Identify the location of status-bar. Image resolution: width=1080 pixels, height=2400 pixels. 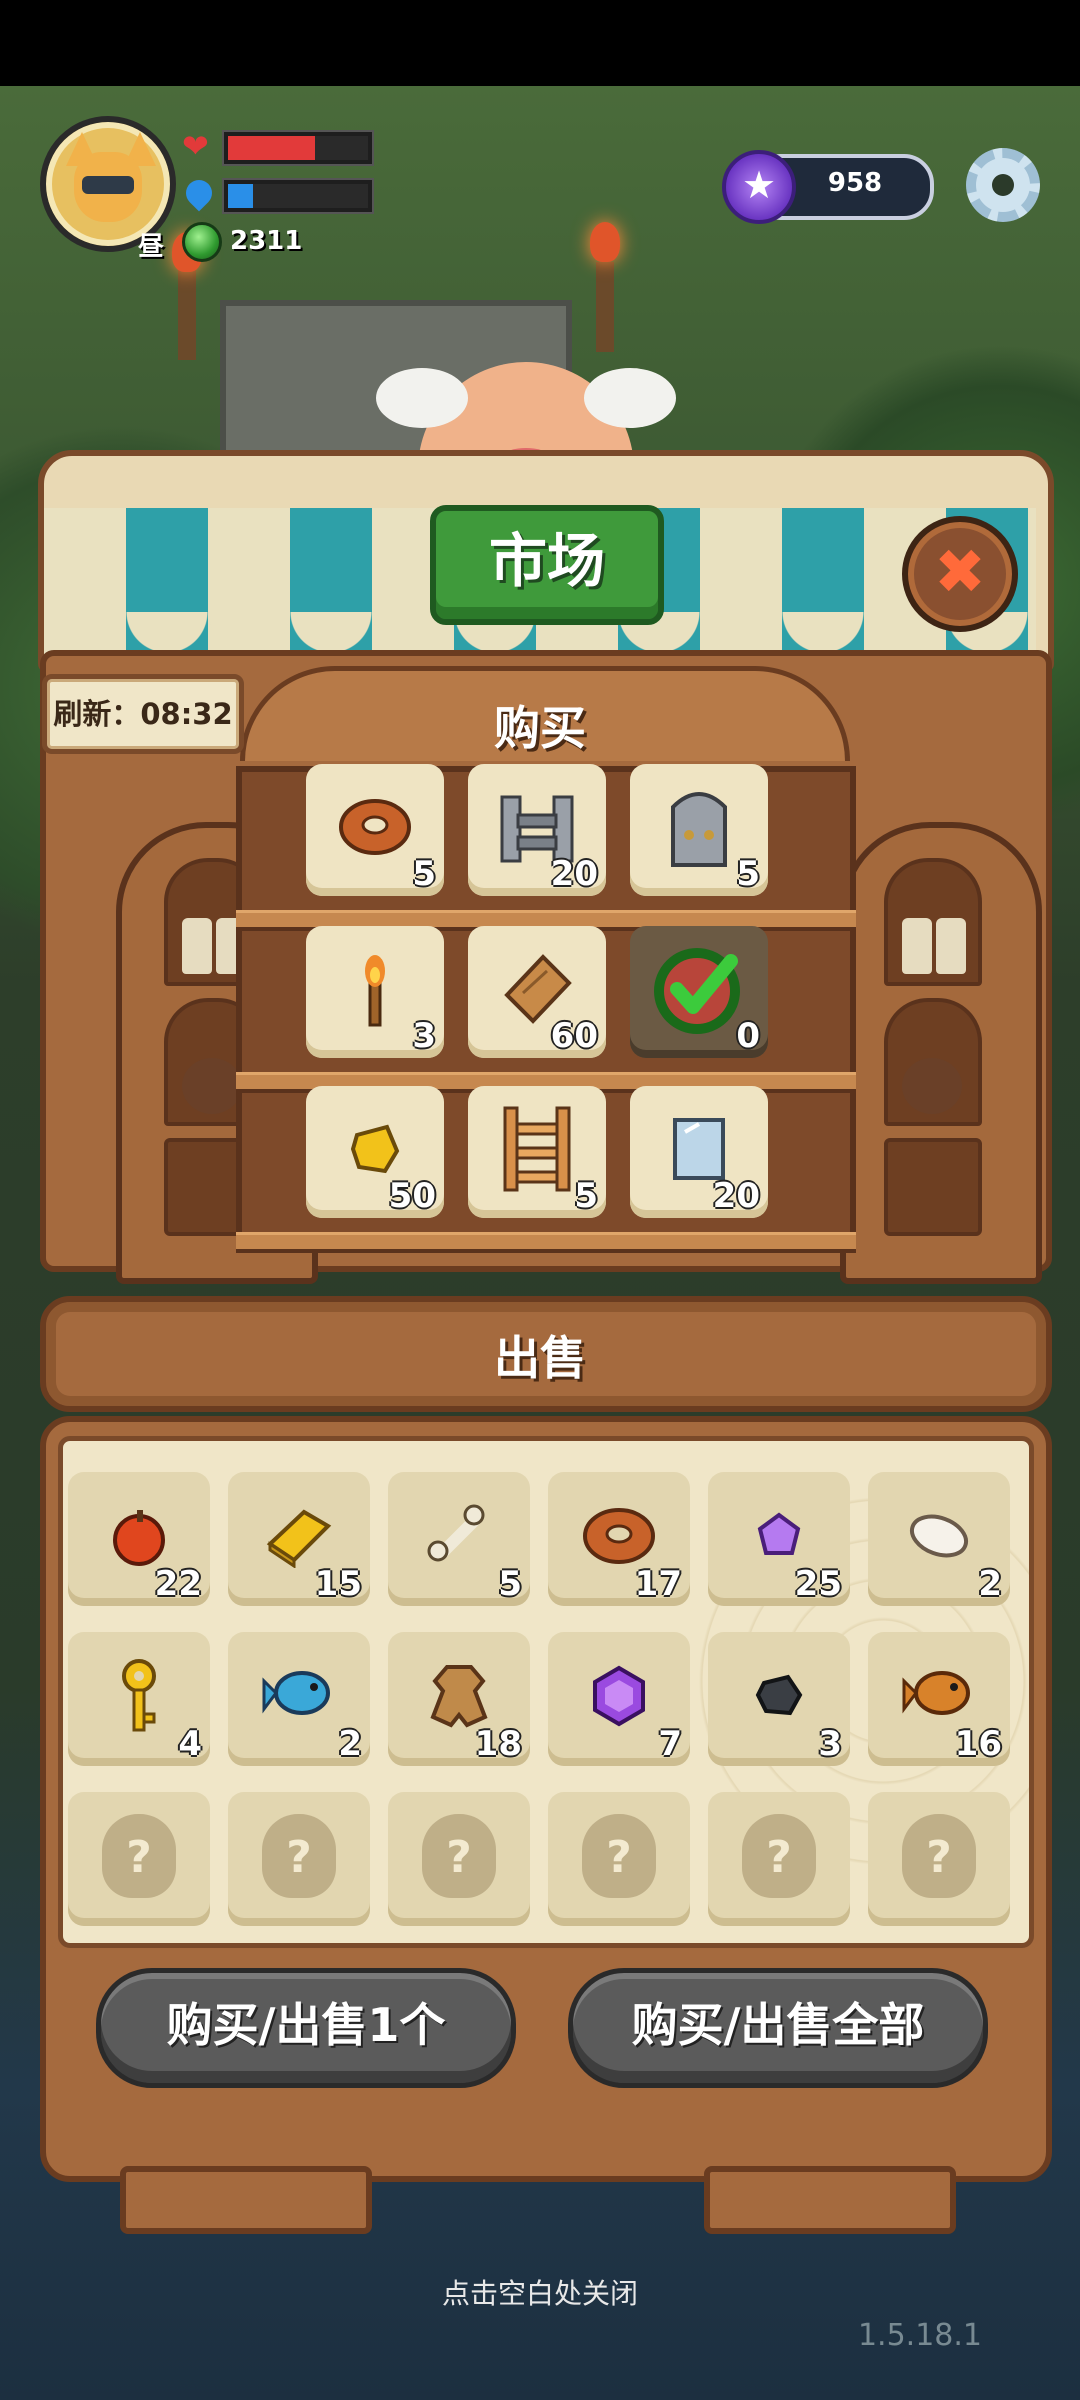
(540, 43).